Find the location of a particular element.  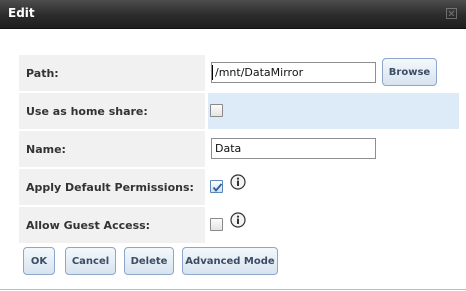

default-permissions-label: Apply Default Permissions: is located at coordinates (112, 187).